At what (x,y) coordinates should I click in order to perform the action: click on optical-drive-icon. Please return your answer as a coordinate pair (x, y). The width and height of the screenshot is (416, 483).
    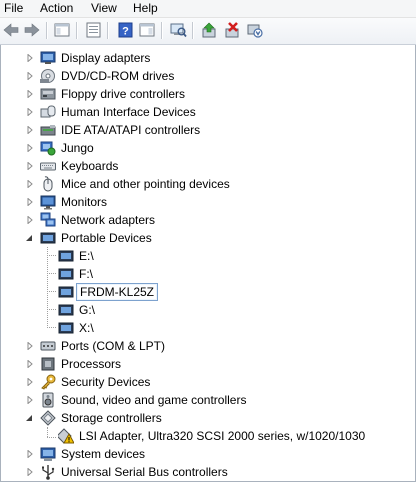
    Looking at the image, I should click on (47, 76).